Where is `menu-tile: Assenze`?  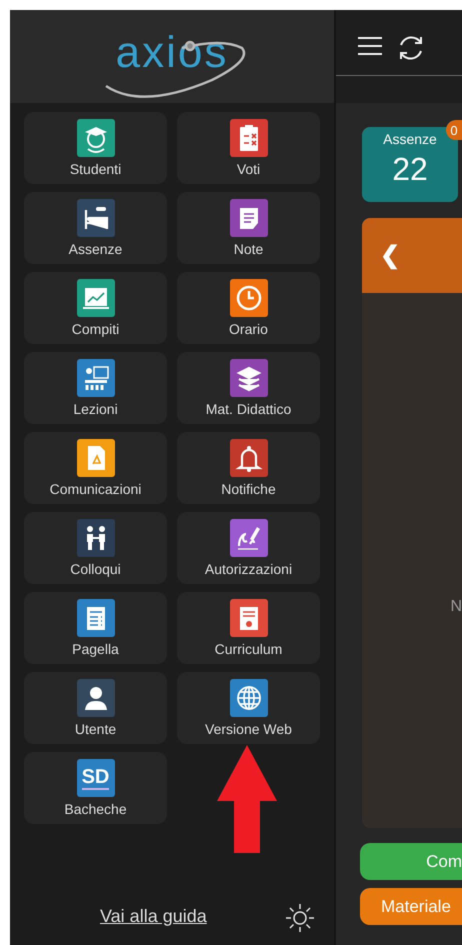 menu-tile: Assenze is located at coordinates (95, 228).